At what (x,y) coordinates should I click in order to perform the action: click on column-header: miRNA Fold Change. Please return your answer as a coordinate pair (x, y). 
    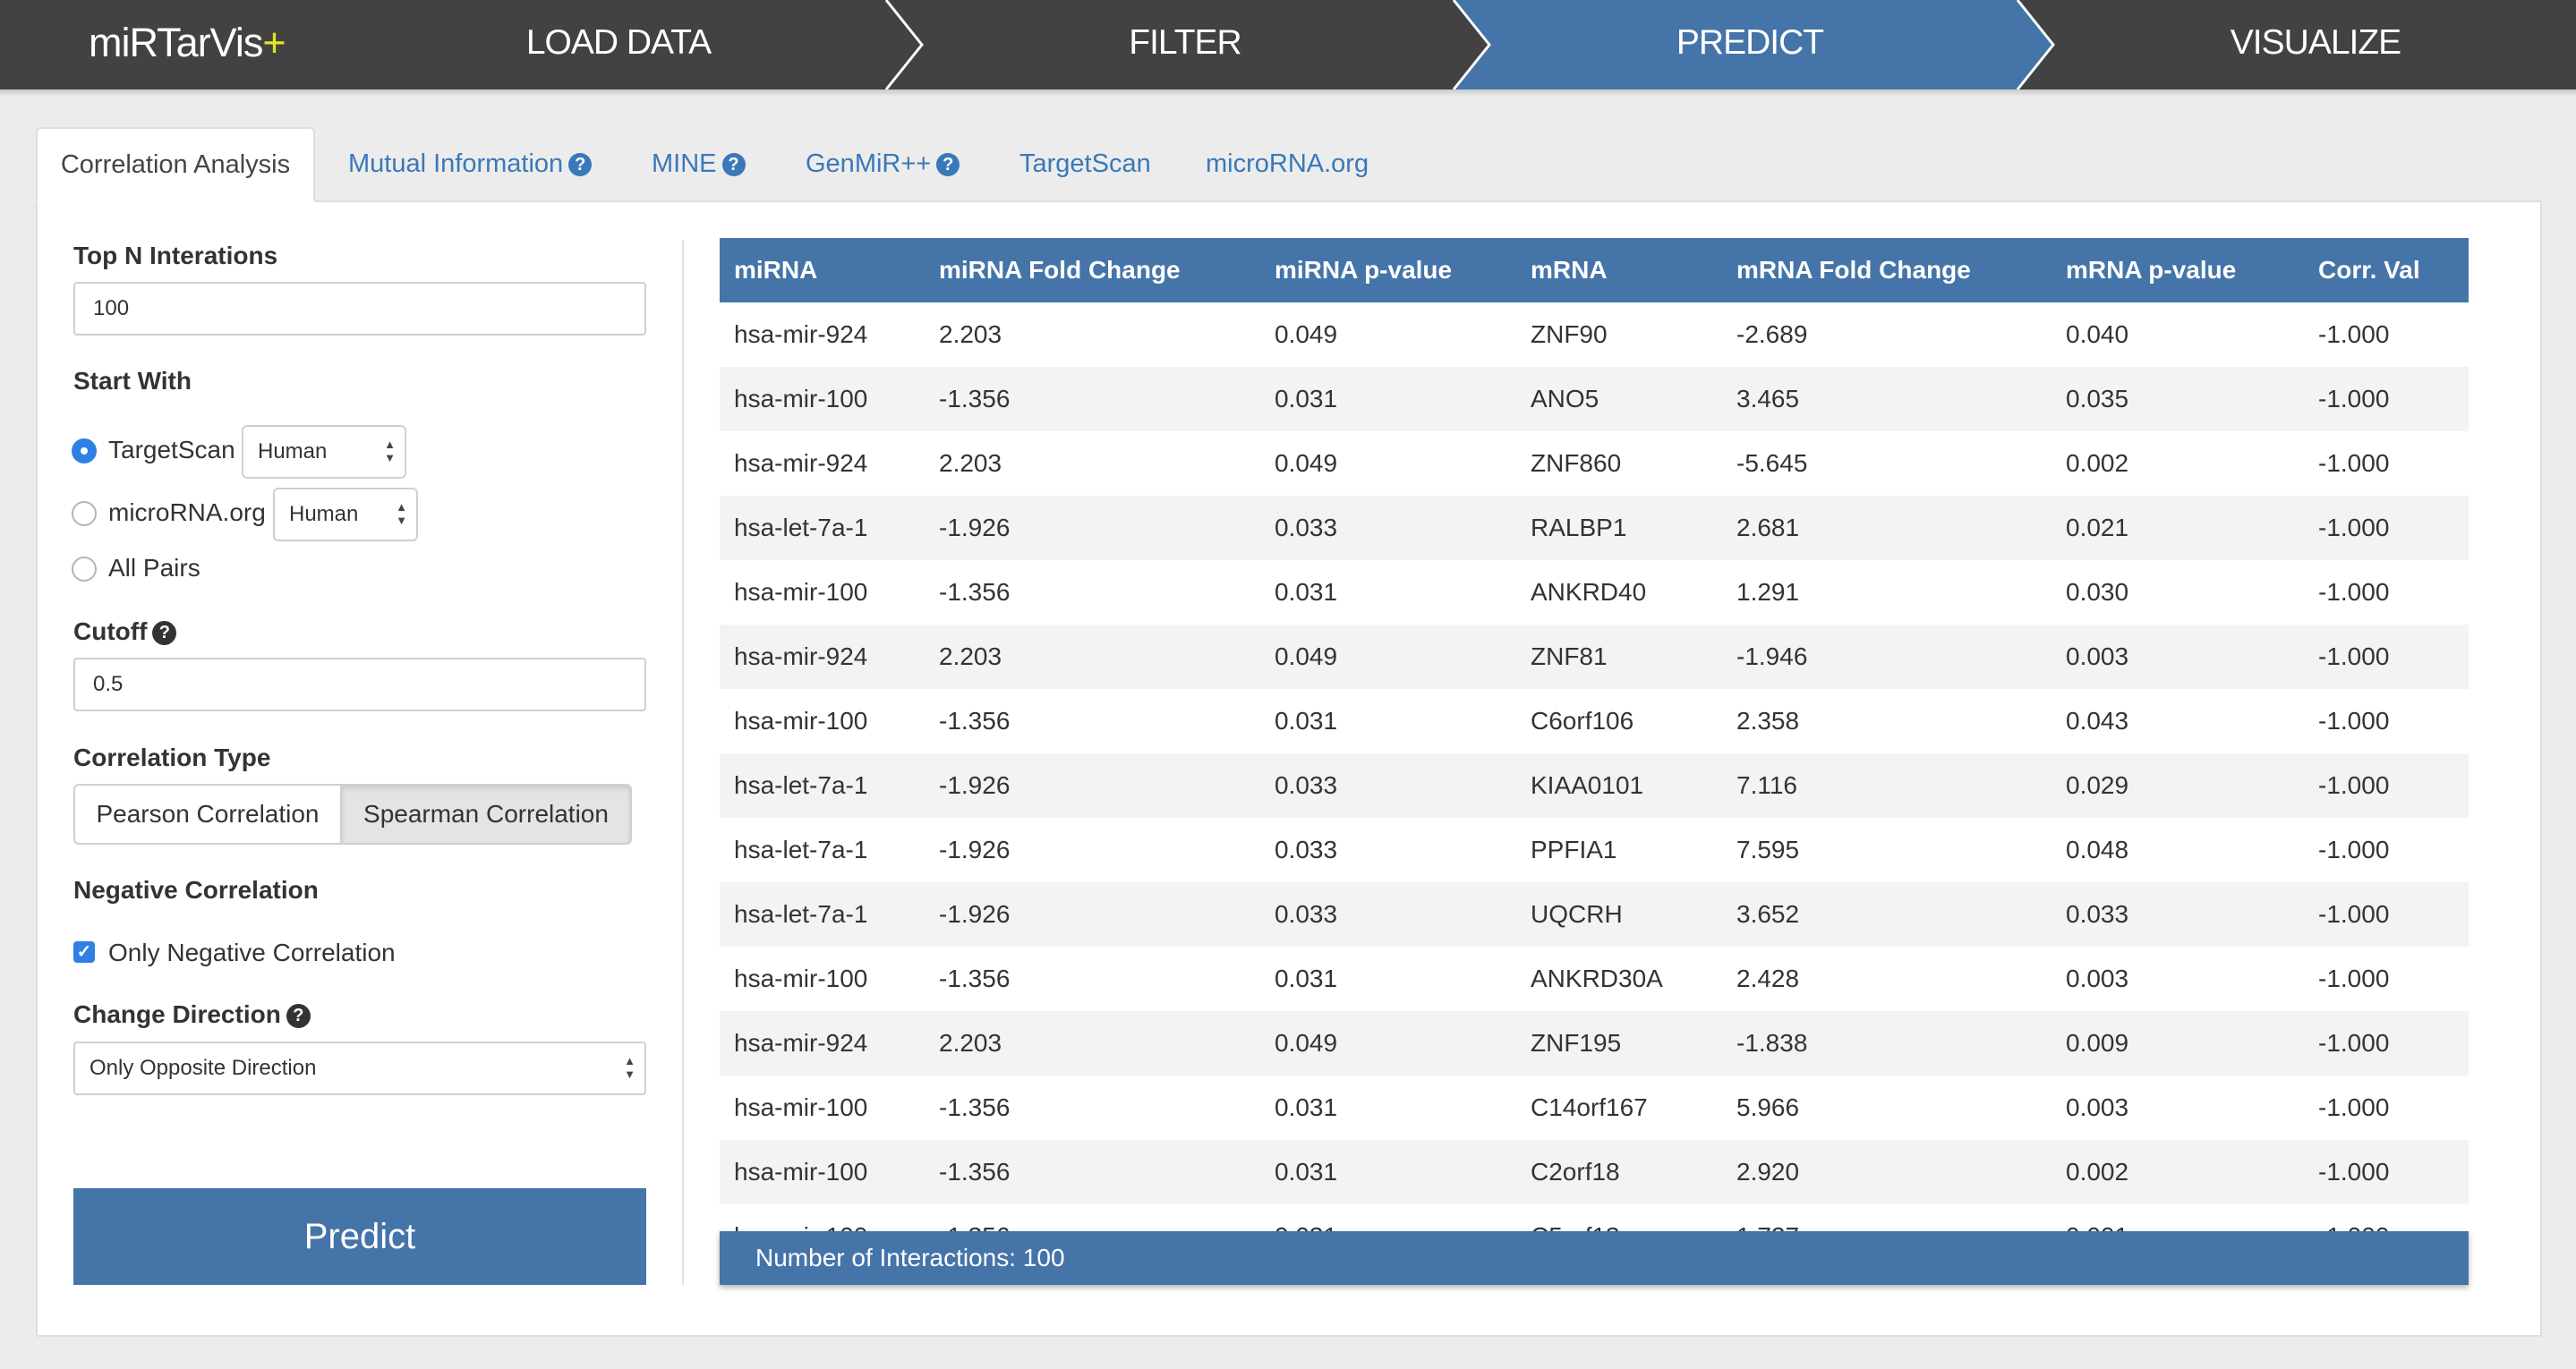
    Looking at the image, I should click on (1092, 270).